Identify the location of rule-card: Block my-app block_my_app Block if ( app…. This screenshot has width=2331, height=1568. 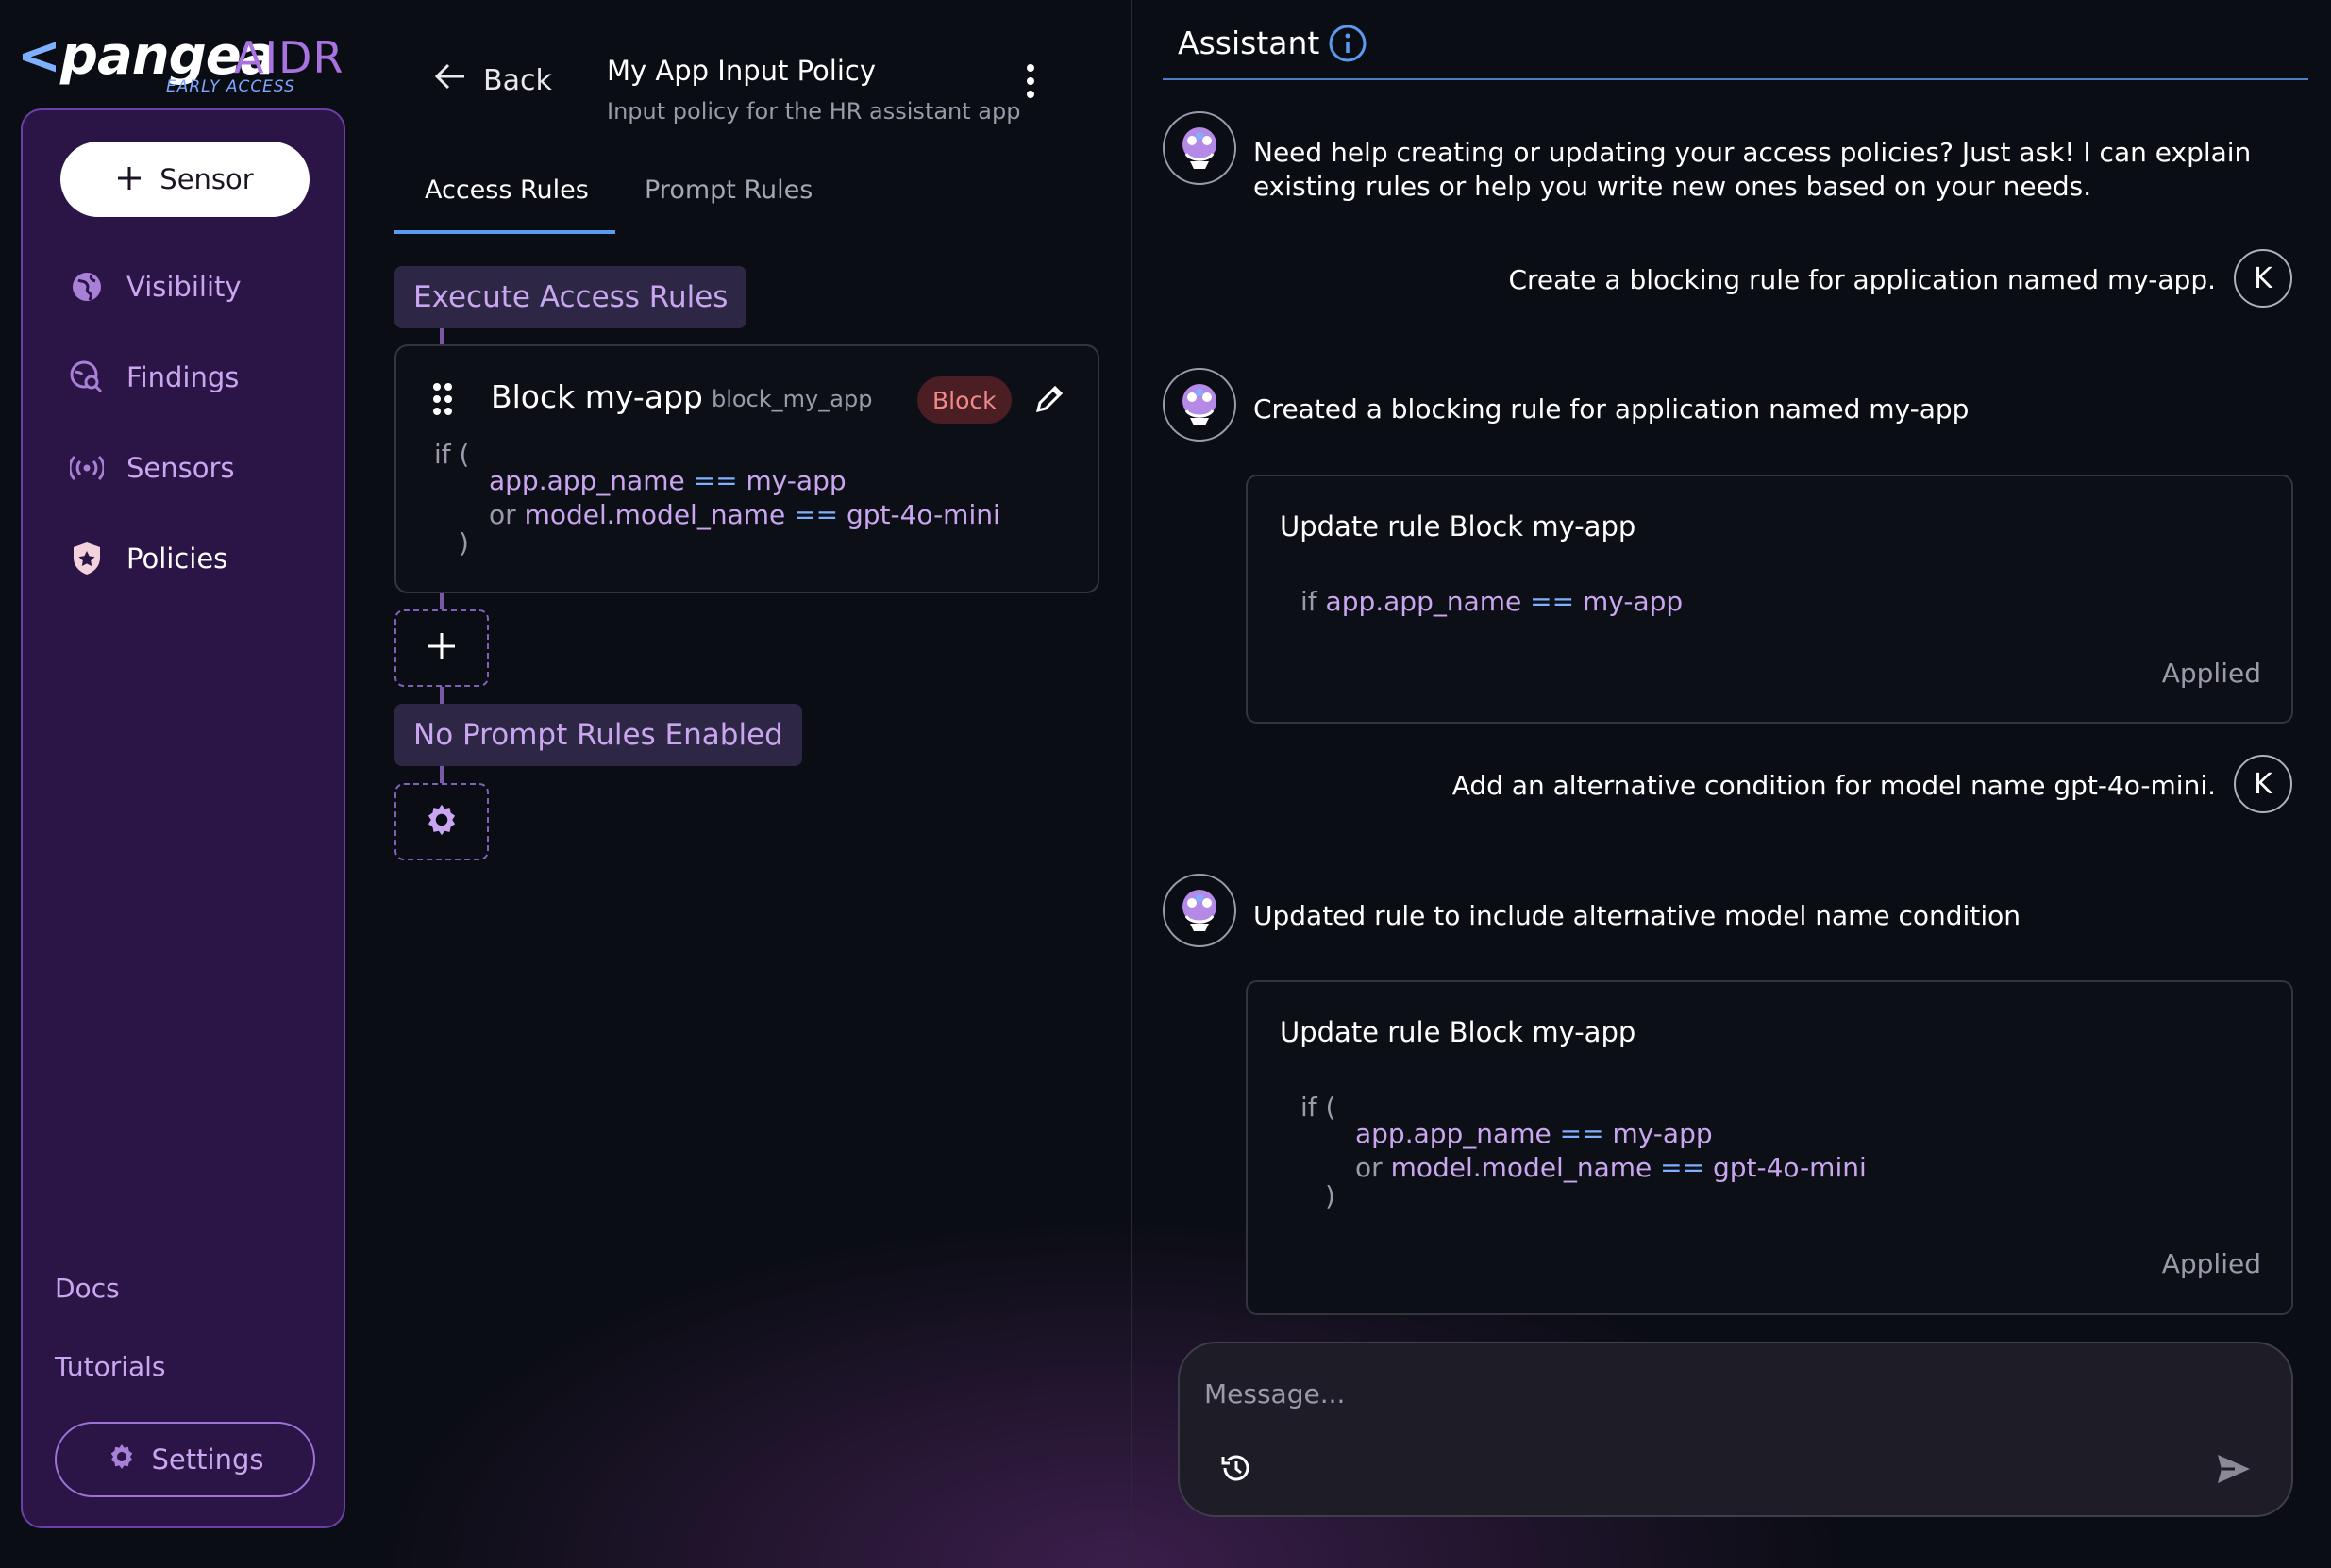
(746, 468).